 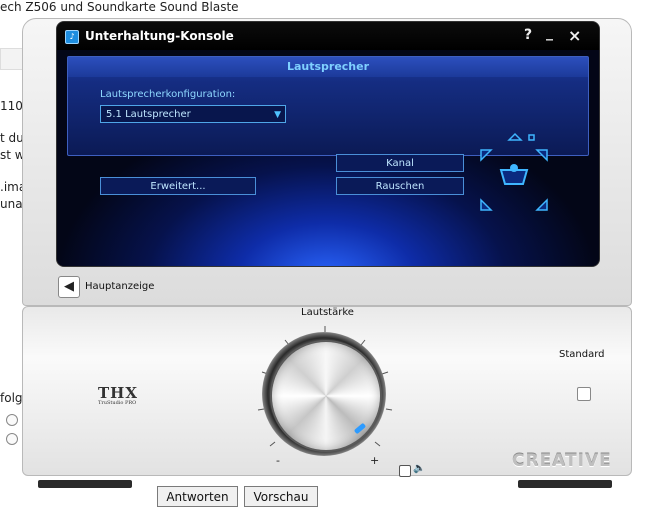 I want to click on rear-right-speaker-icon, so click(x=541, y=204).